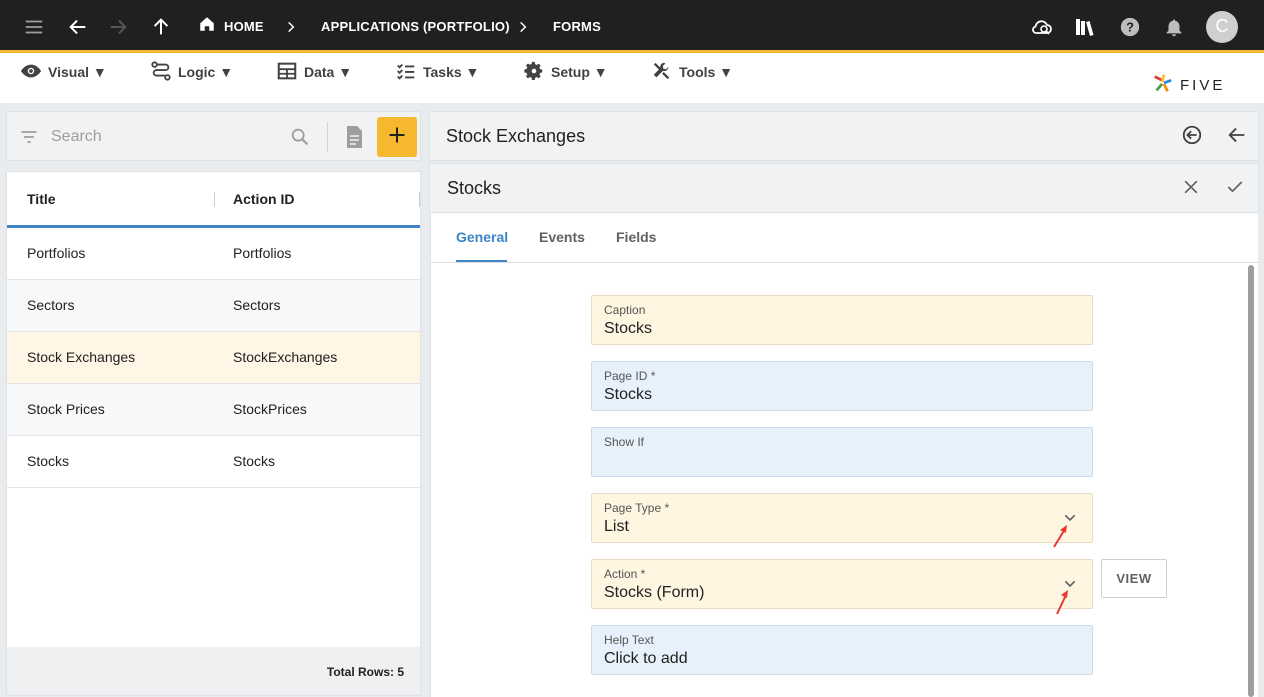 Image resolution: width=1264 pixels, height=697 pixels. Describe the element at coordinates (842, 518) in the screenshot. I see `page-type-select: Page Type * List` at that location.